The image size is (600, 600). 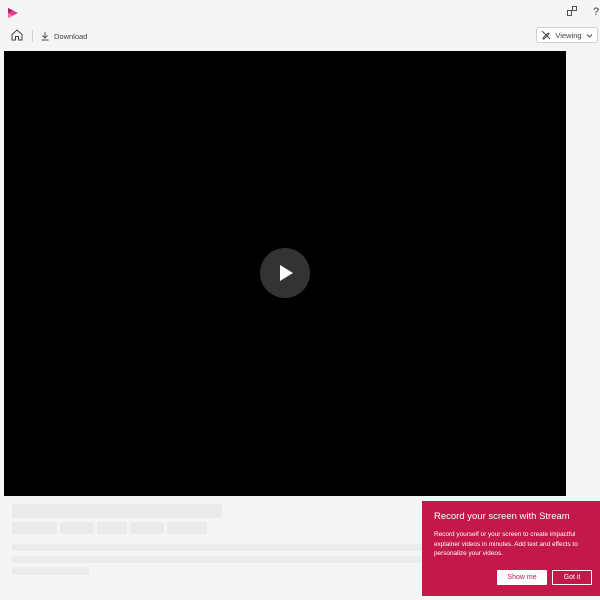 I want to click on play-button, so click(x=285, y=273).